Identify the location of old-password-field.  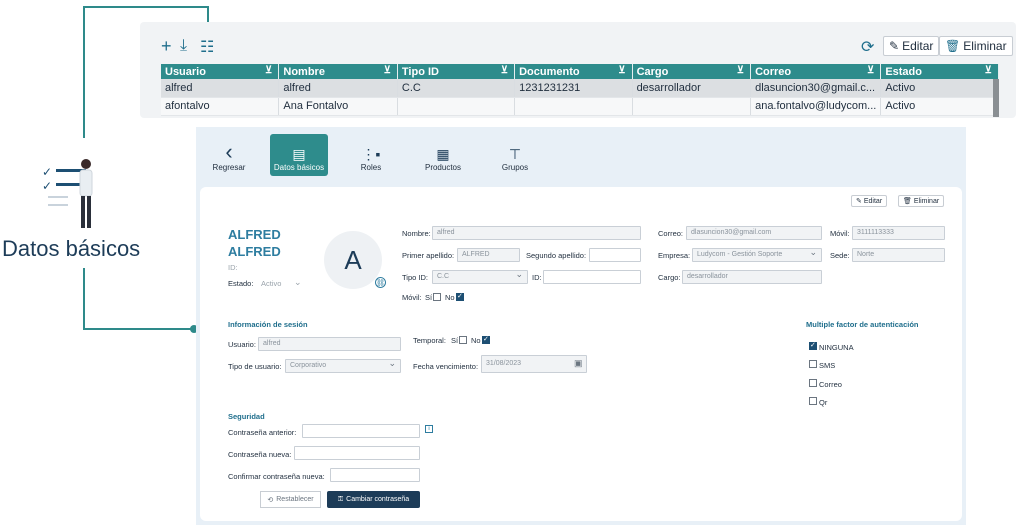
(361, 431).